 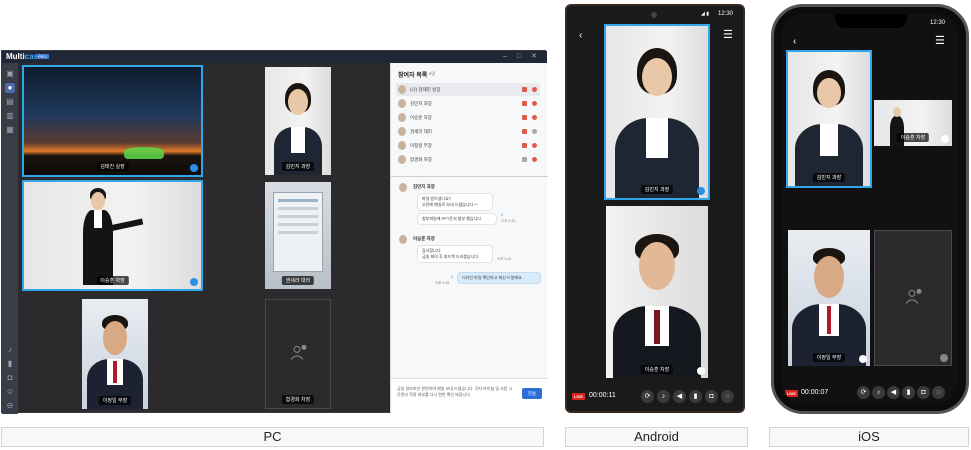 I want to click on settings-icon: ▦, so click(x=10, y=130).